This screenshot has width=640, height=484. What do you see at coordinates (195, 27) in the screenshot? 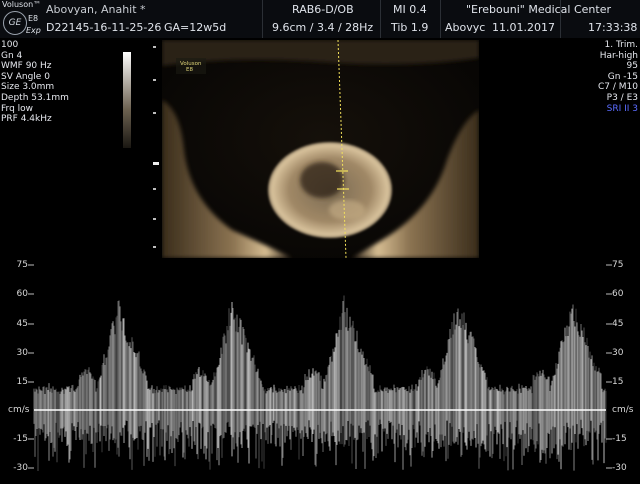
I see `gestational-age: GA=12w5d` at bounding box center [195, 27].